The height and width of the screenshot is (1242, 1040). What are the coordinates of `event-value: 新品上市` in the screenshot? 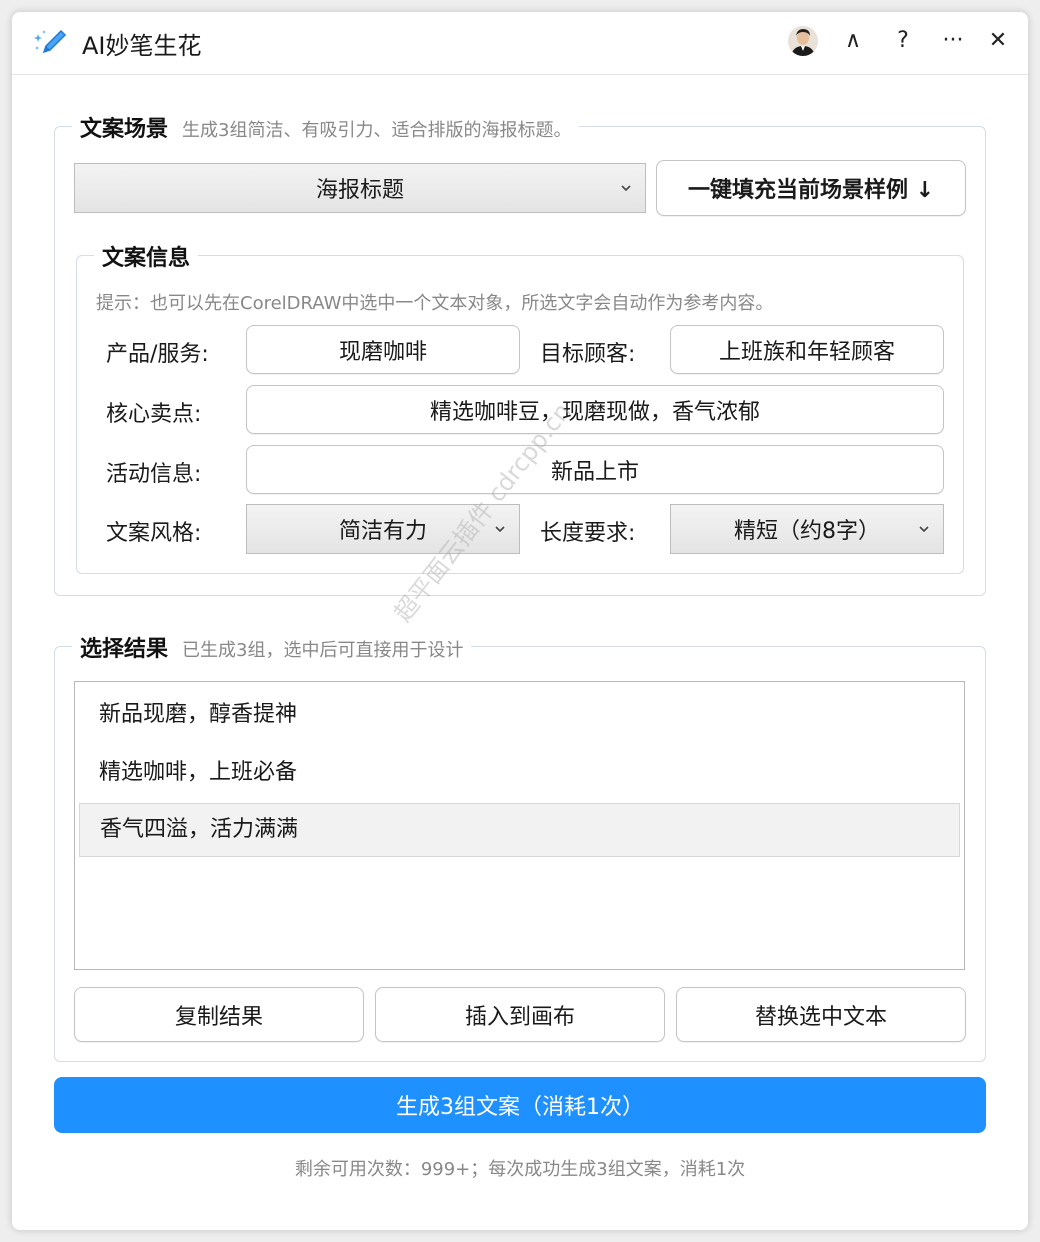 It's located at (594, 472).